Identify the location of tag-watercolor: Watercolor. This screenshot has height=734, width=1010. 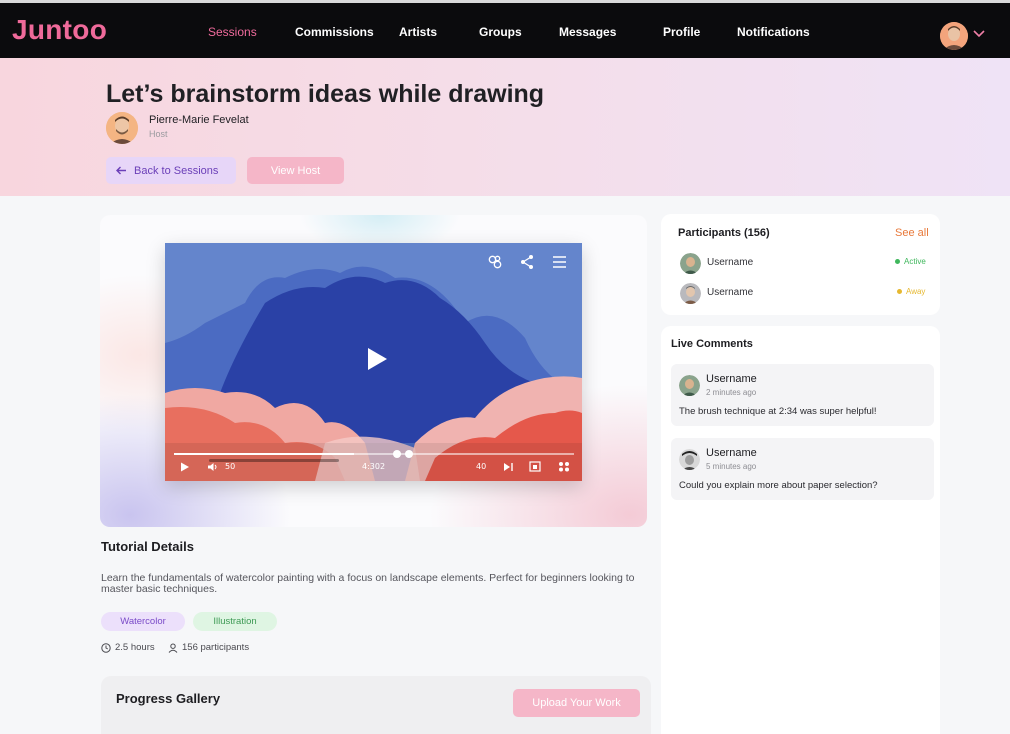
(143, 621).